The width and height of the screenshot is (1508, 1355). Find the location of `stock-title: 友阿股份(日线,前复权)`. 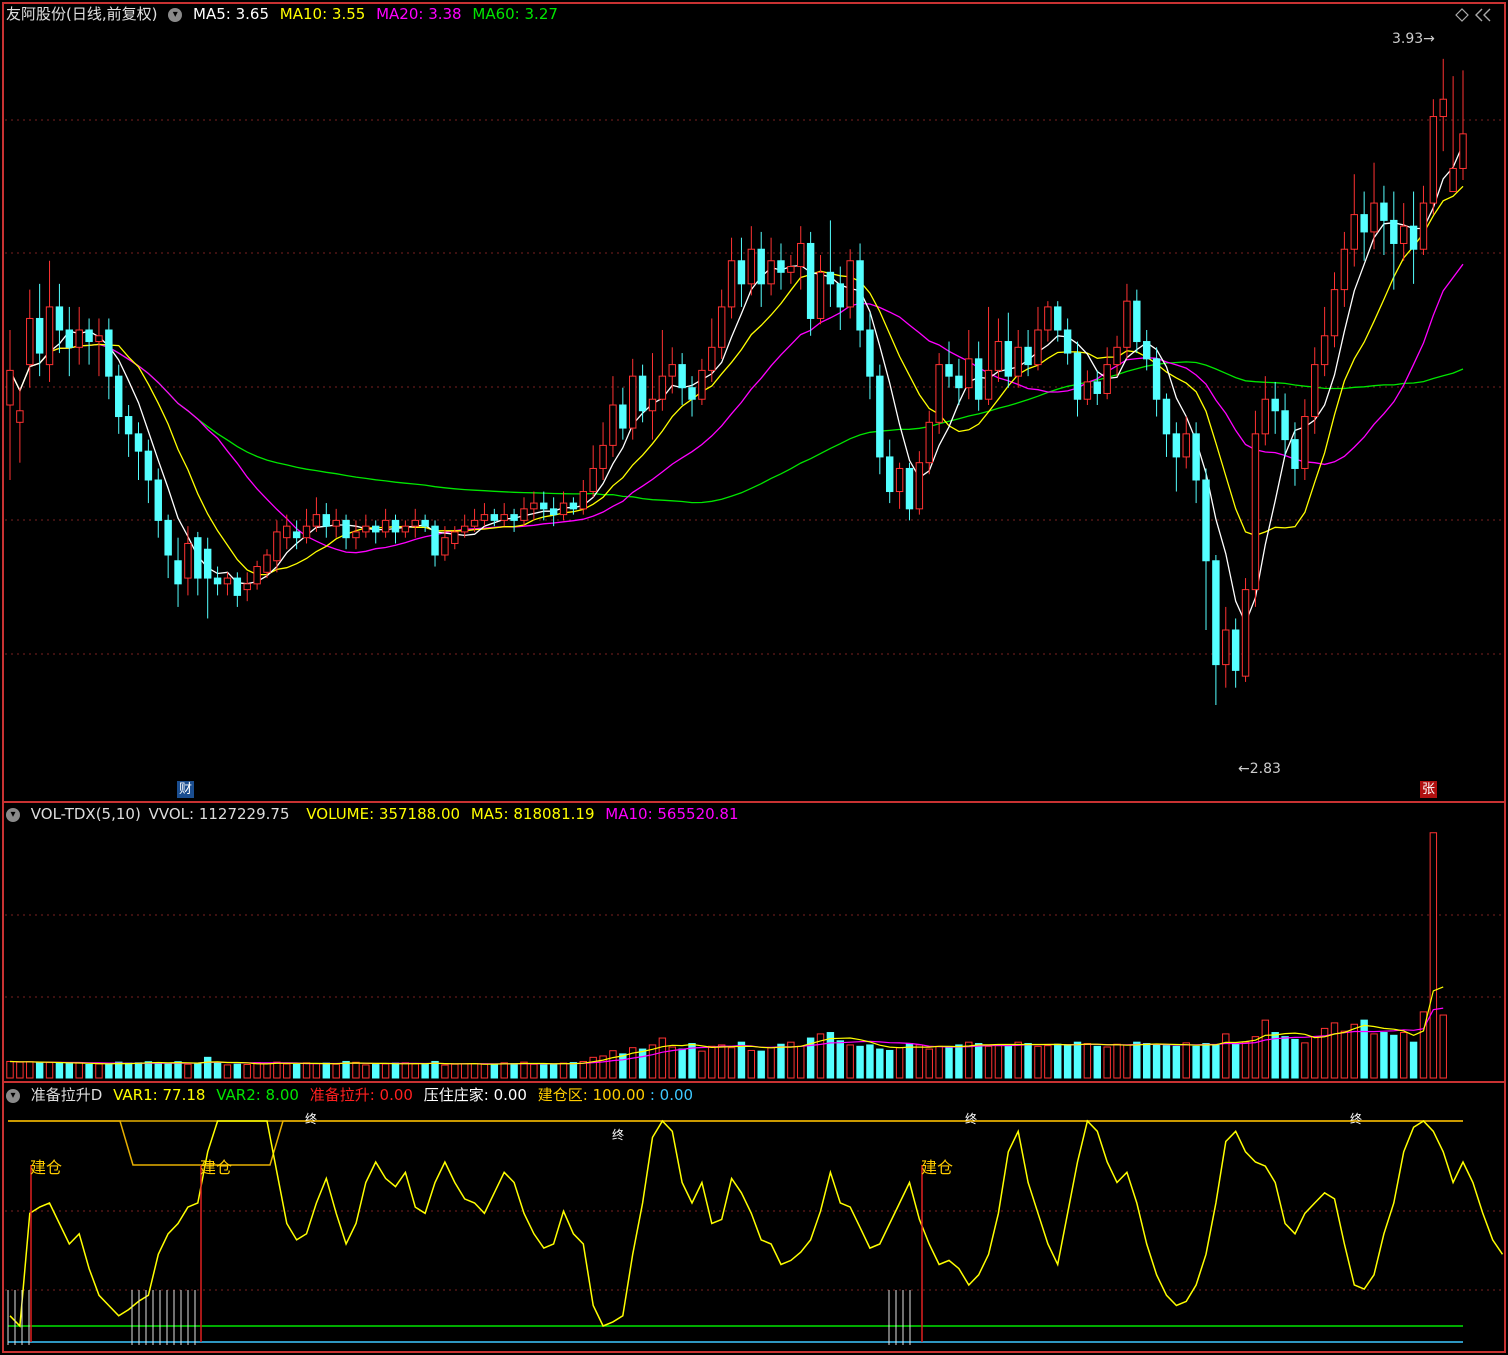

stock-title: 友阿股份(日线,前复权) is located at coordinates (81, 14).